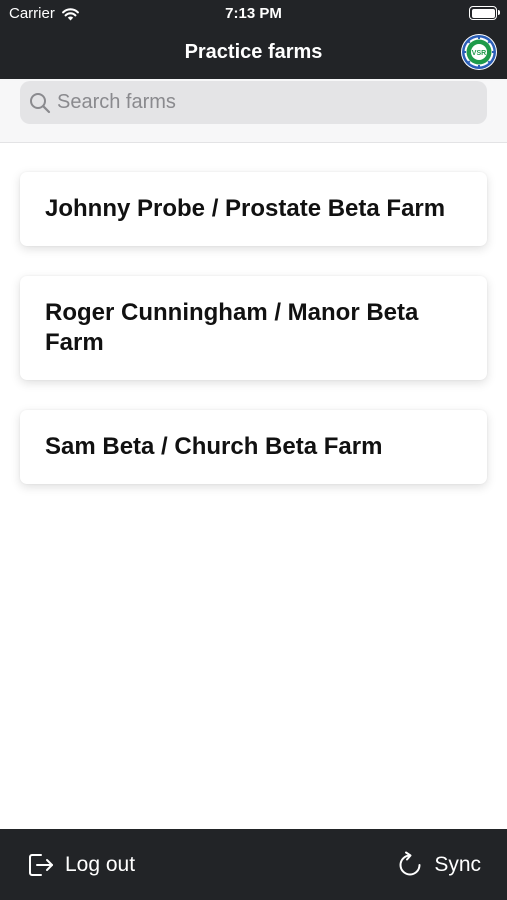 Image resolution: width=507 pixels, height=900 pixels. What do you see at coordinates (40, 102) in the screenshot?
I see `search-icon` at bounding box center [40, 102].